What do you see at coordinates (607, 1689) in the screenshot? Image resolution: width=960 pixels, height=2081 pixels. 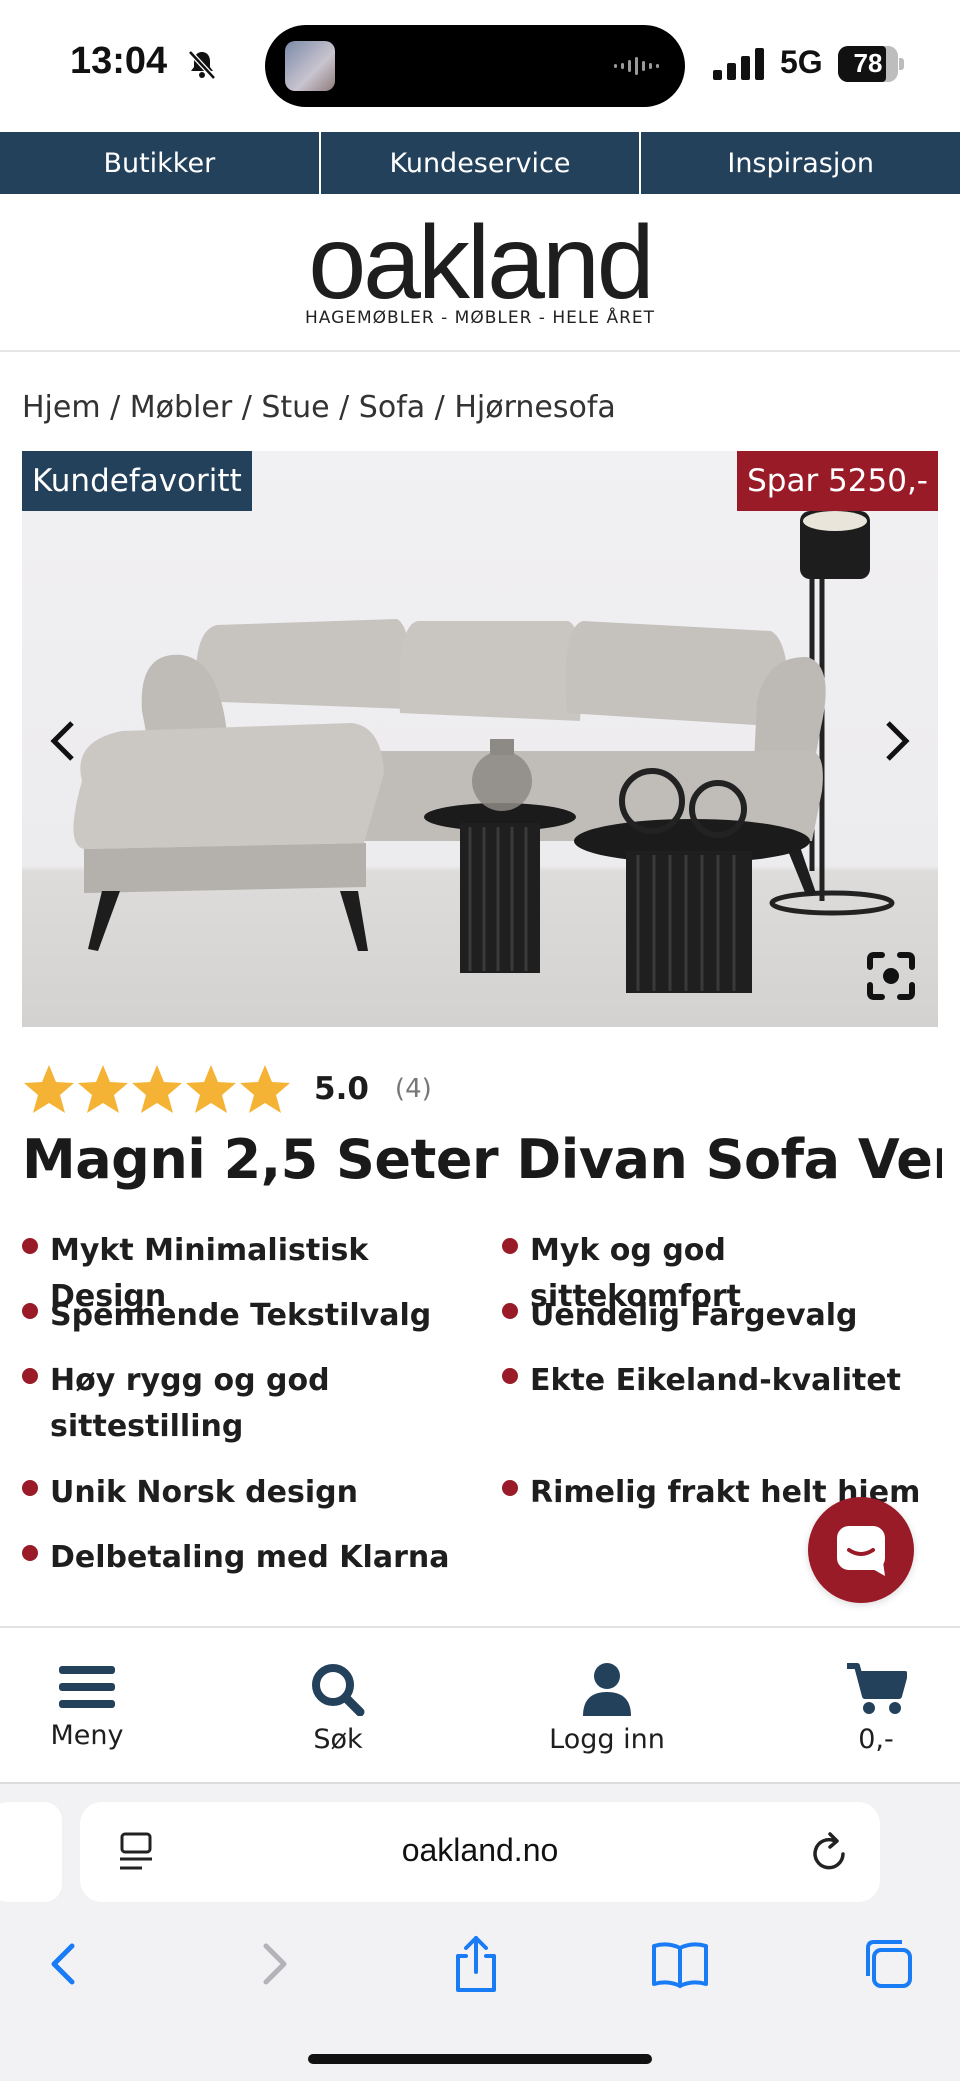 I see `user-icon` at bounding box center [607, 1689].